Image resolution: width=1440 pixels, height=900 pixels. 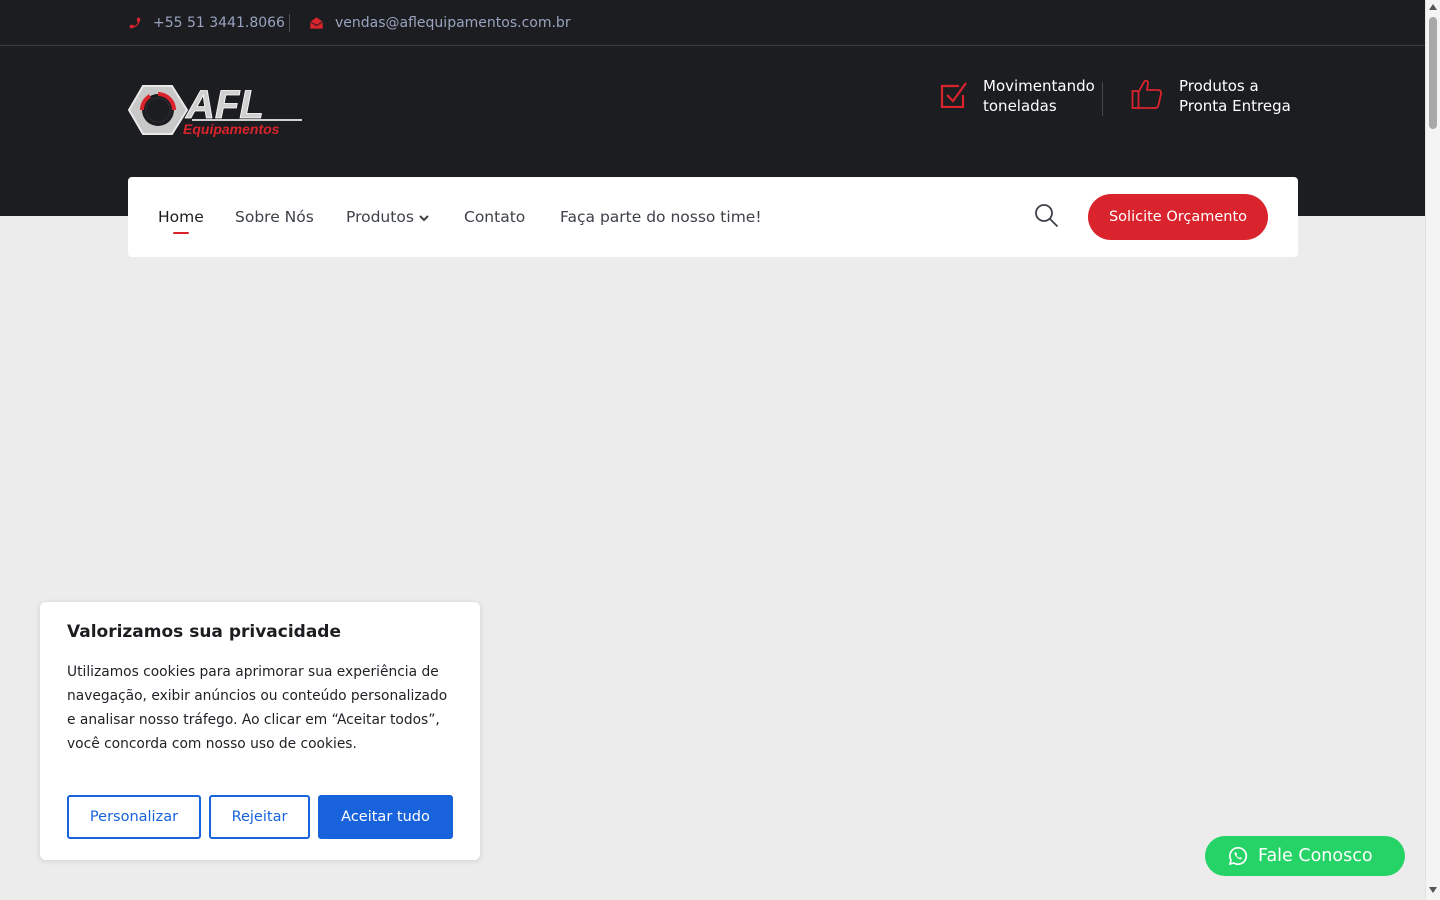 What do you see at coordinates (1432, 450) in the screenshot?
I see `page-scrollbar` at bounding box center [1432, 450].